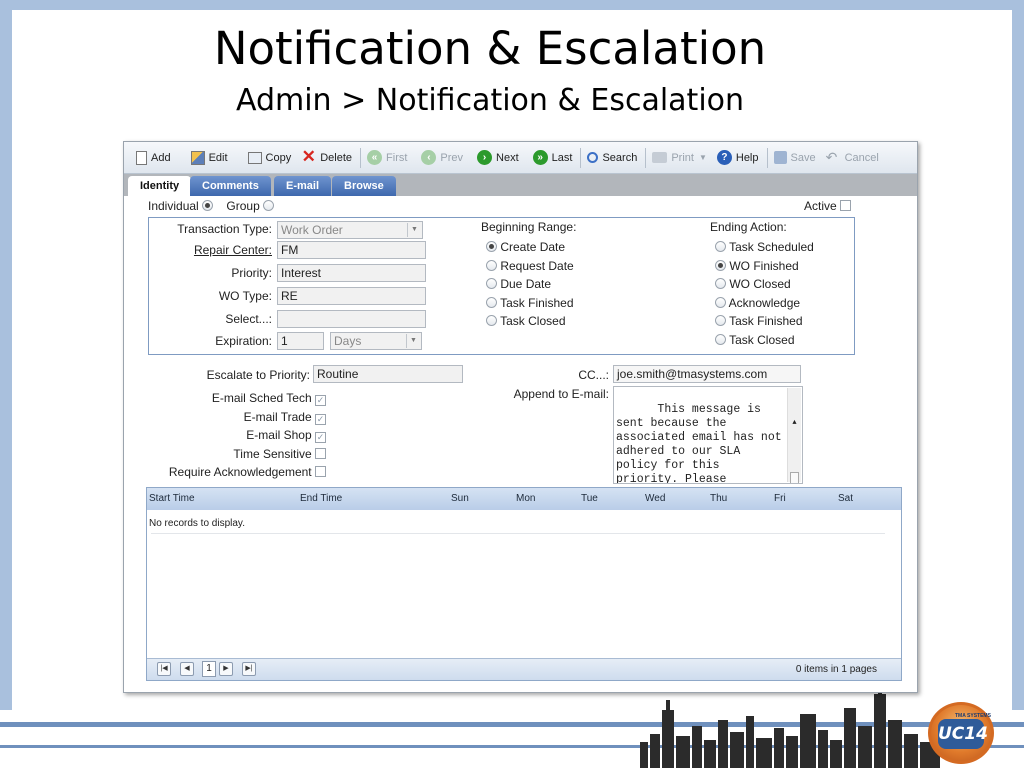 The width and height of the screenshot is (1024, 768). Describe the element at coordinates (460, 498) in the screenshot. I see `column-sun: Sun` at that location.